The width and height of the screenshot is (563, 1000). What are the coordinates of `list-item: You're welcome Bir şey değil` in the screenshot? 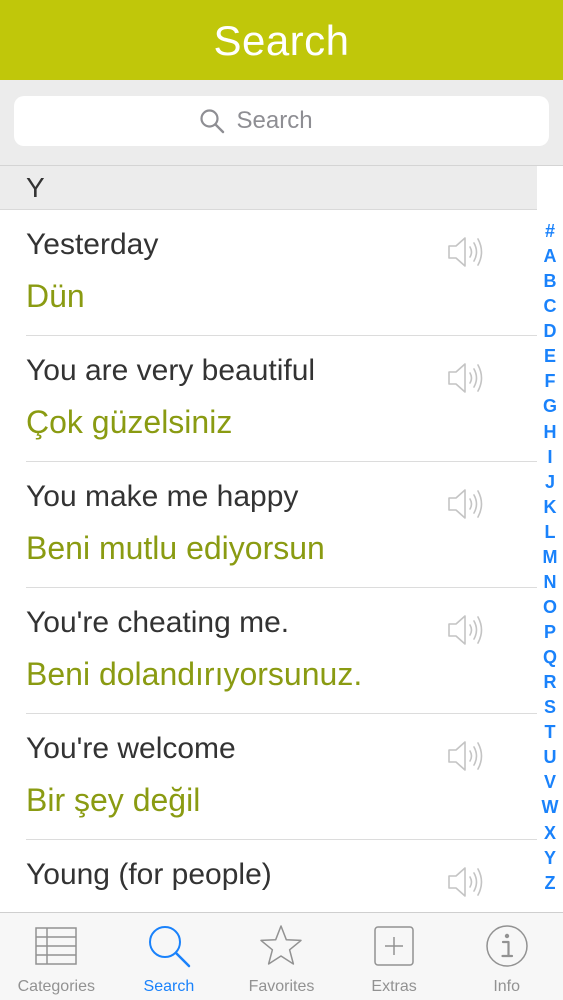 It's located at (268, 777).